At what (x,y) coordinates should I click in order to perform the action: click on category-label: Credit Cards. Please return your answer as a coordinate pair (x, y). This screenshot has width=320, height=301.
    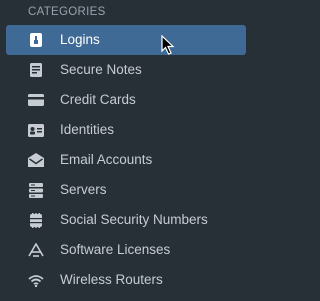
    Looking at the image, I should click on (98, 99).